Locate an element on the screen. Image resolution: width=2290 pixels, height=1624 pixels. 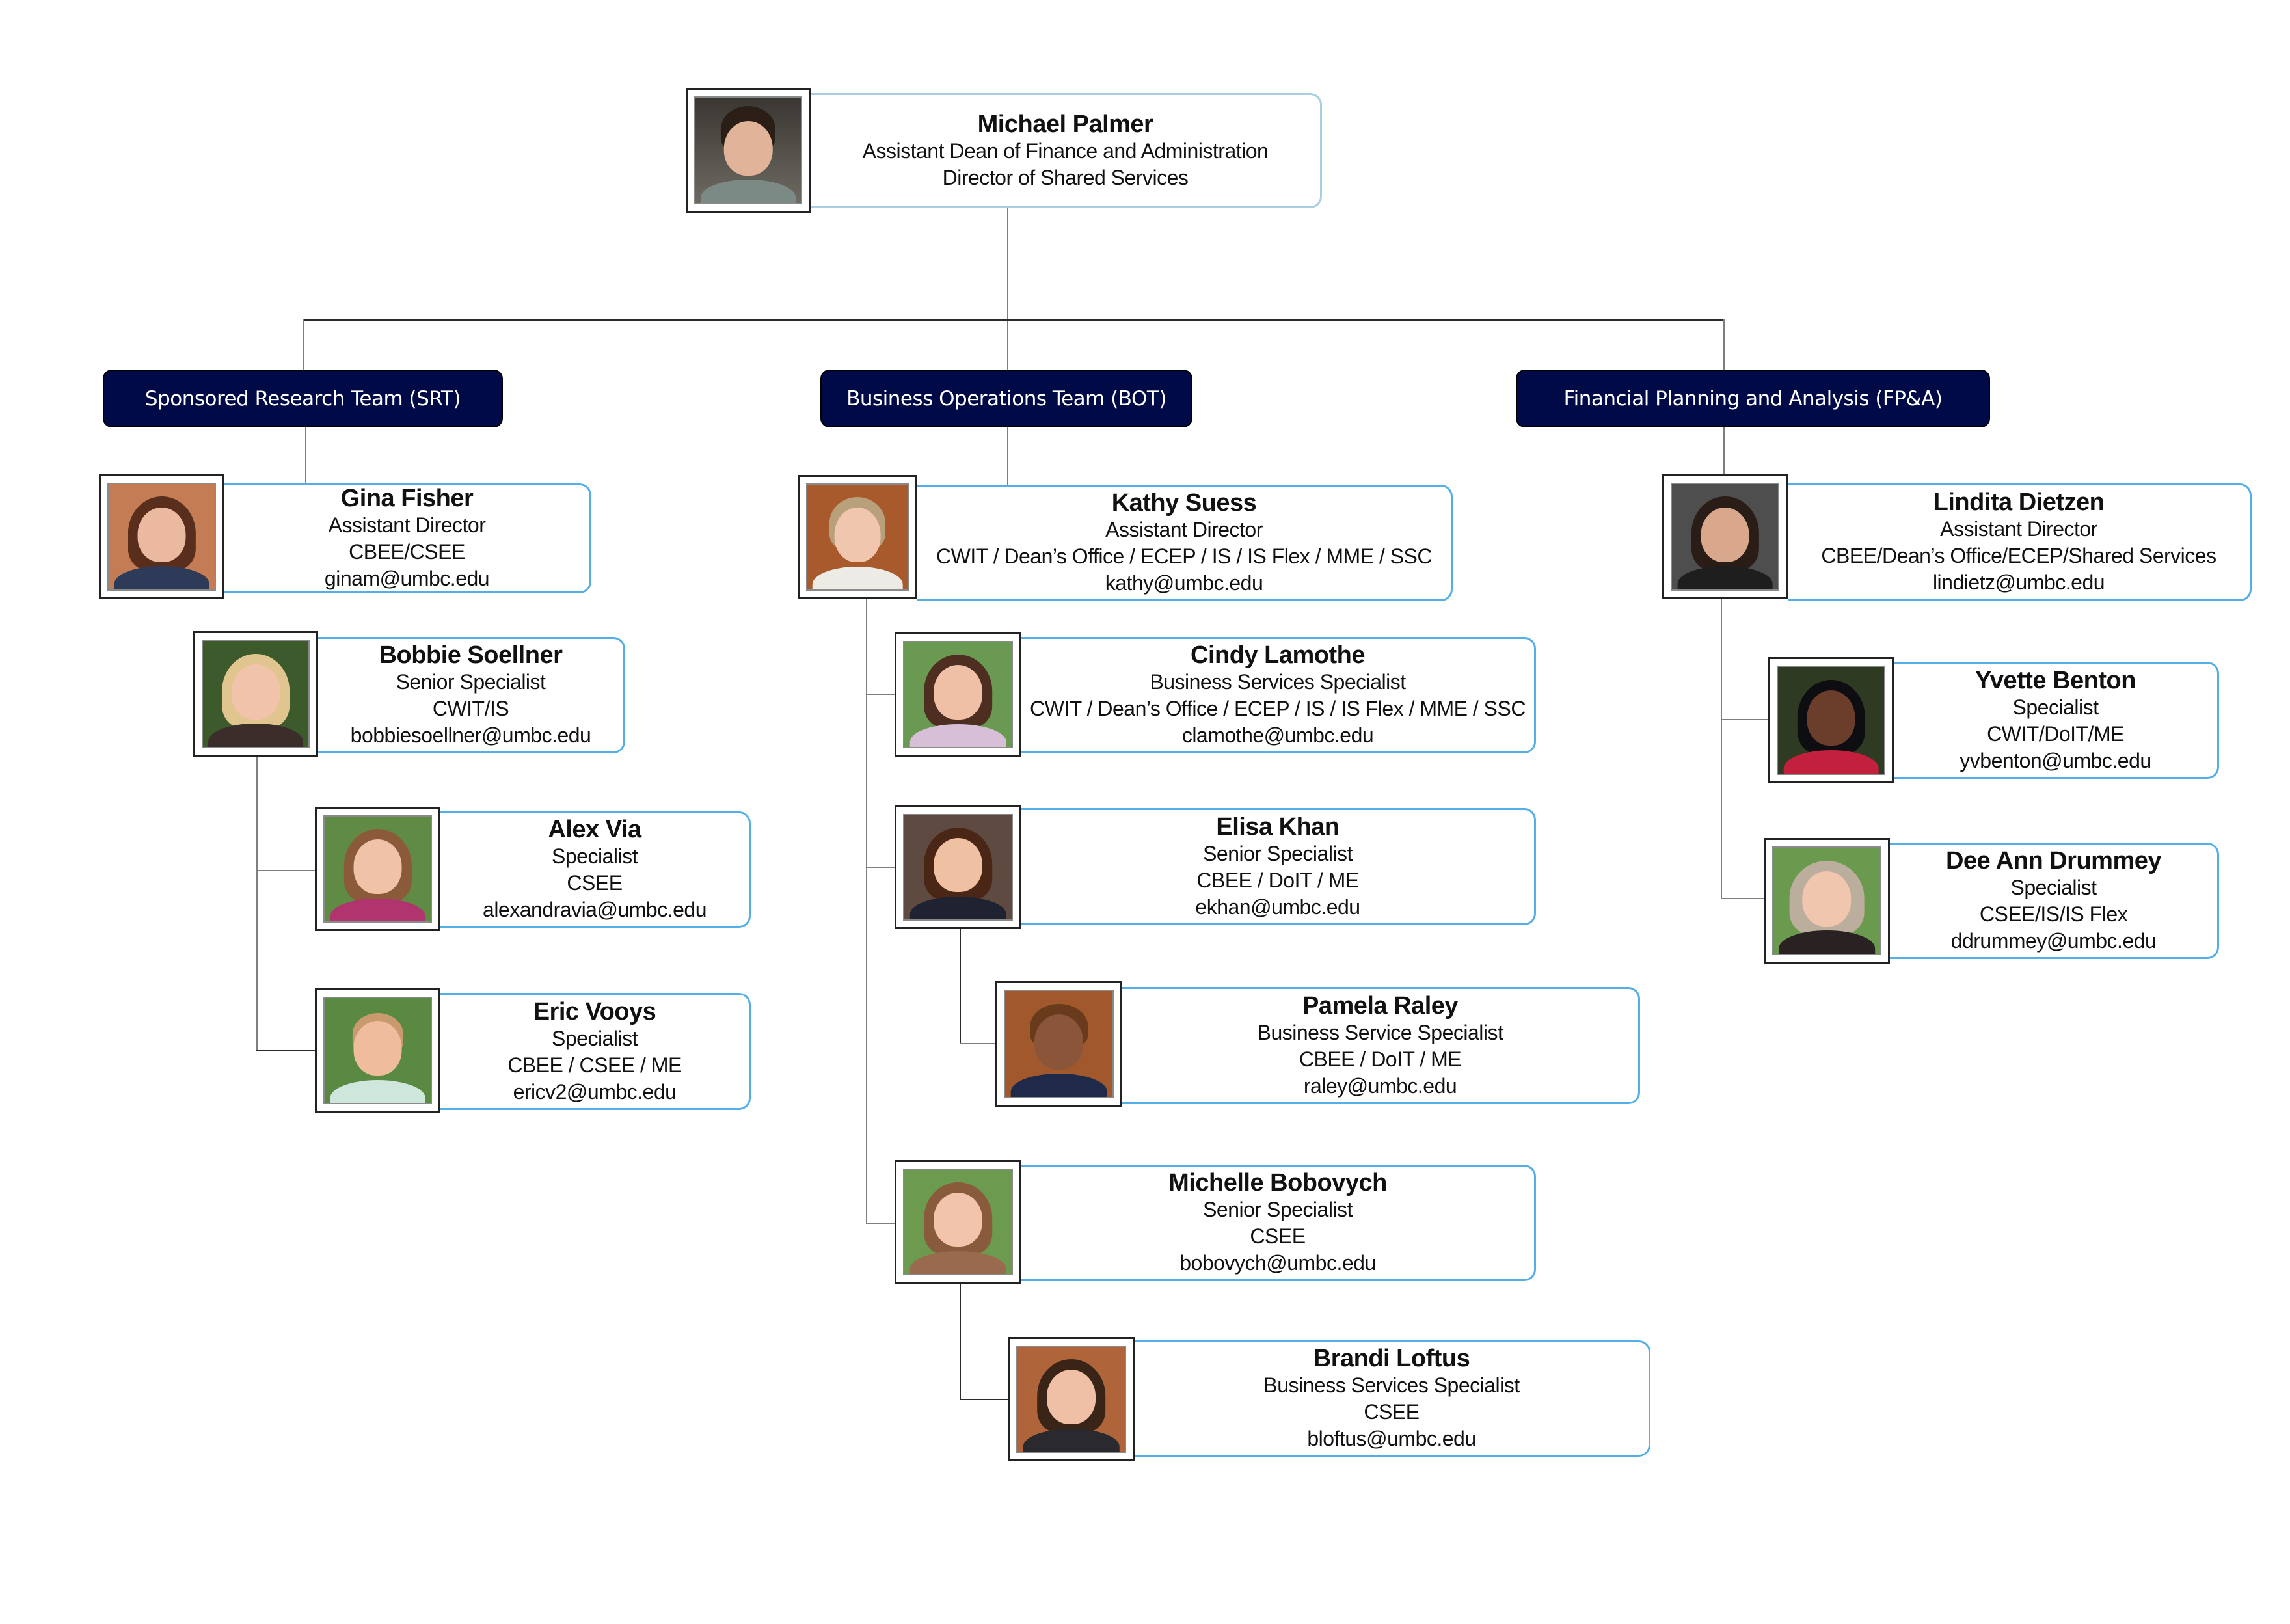
member-name: Yvette Benton is located at coordinates (2055, 680).